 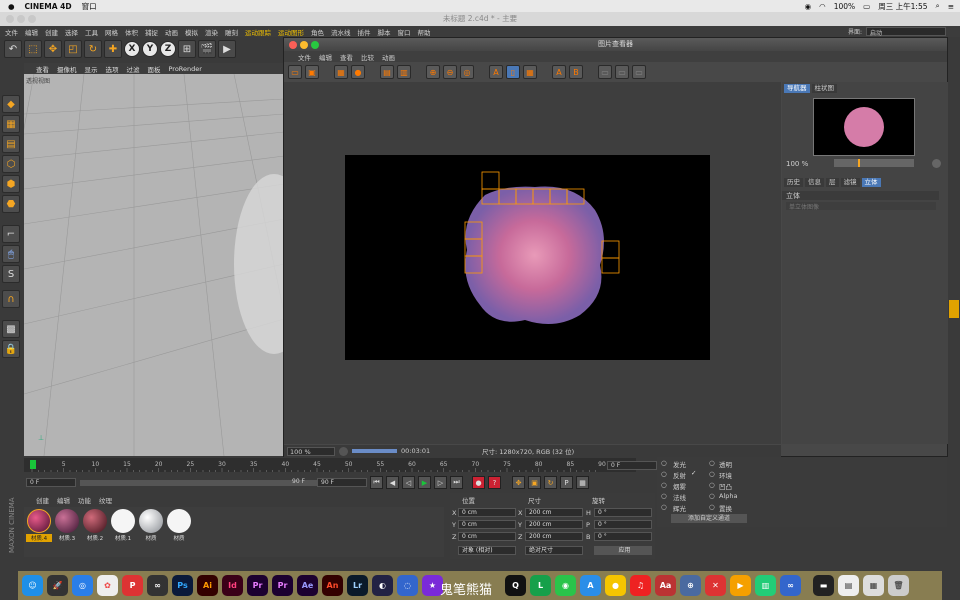 What do you see at coordinates (951, 6) in the screenshot?
I see `control-center-icon: ≡` at bounding box center [951, 6].